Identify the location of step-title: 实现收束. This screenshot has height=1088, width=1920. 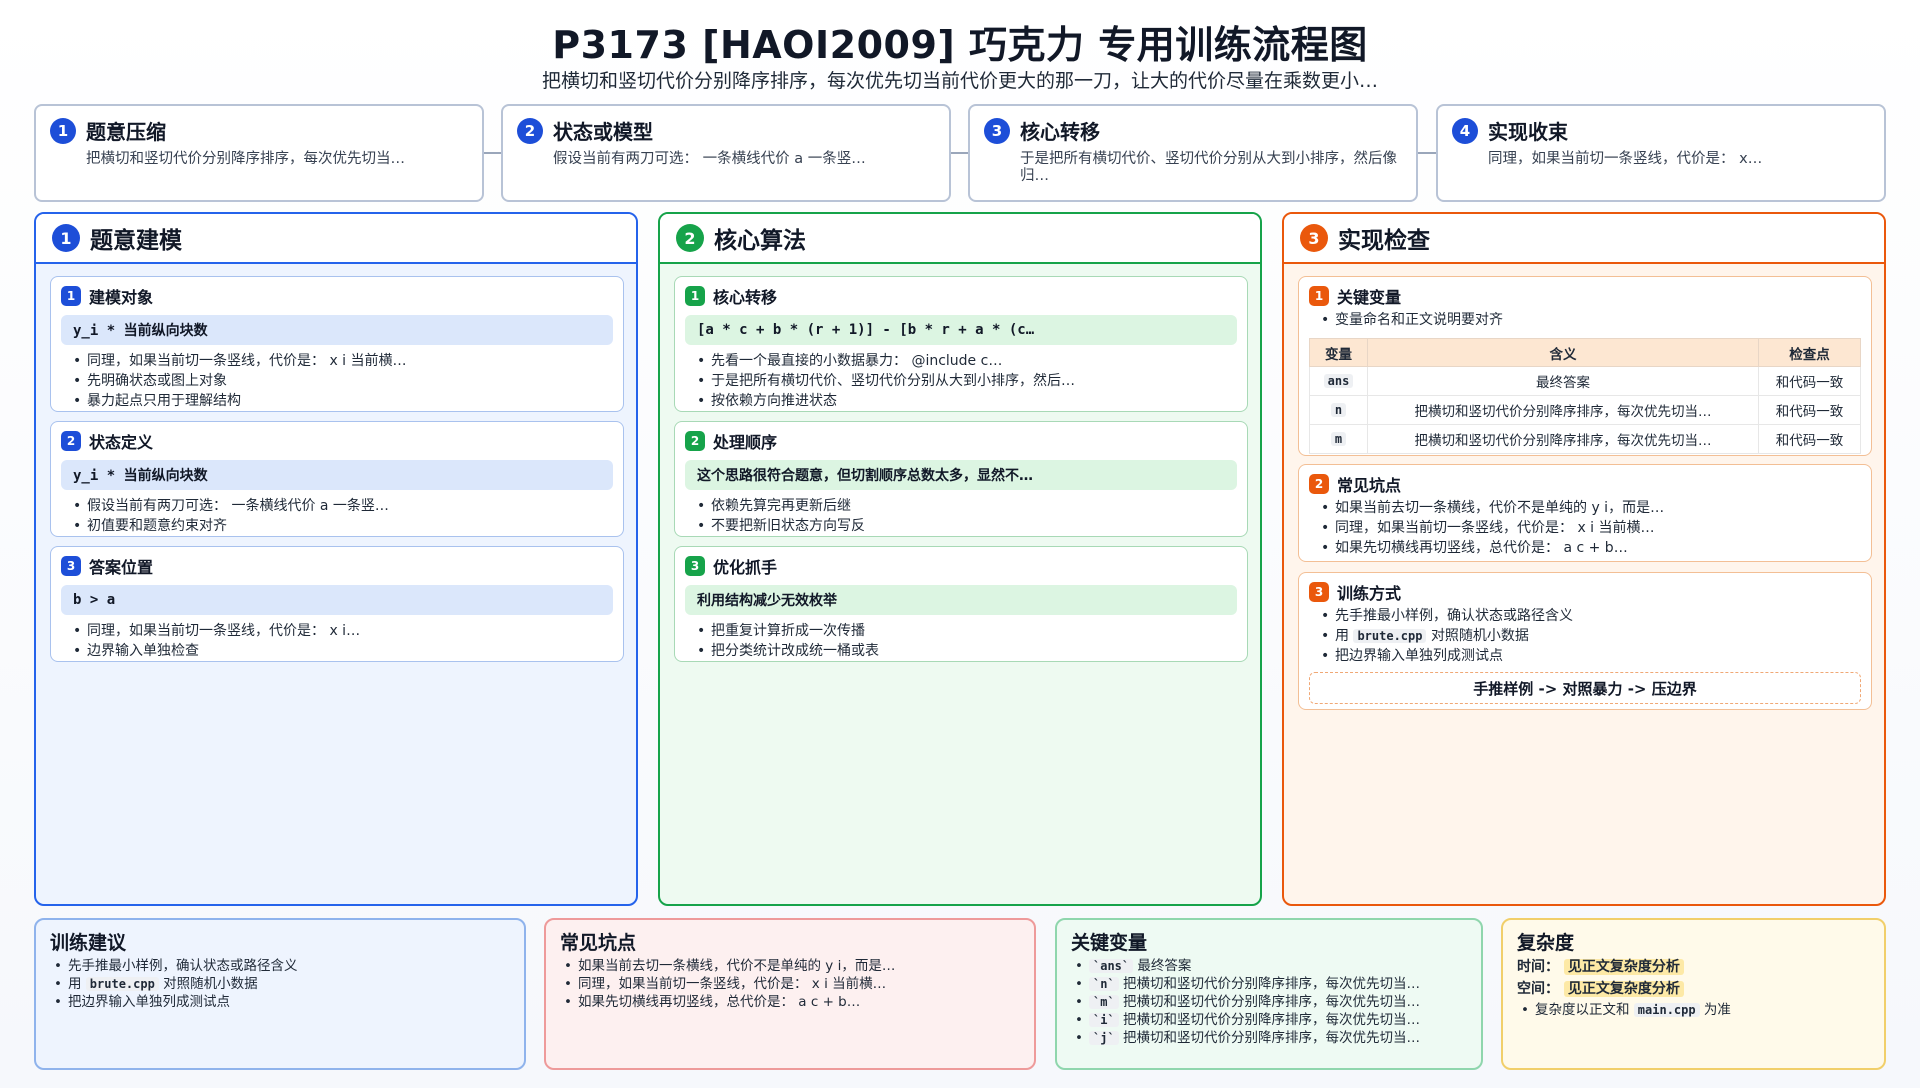
(1528, 132).